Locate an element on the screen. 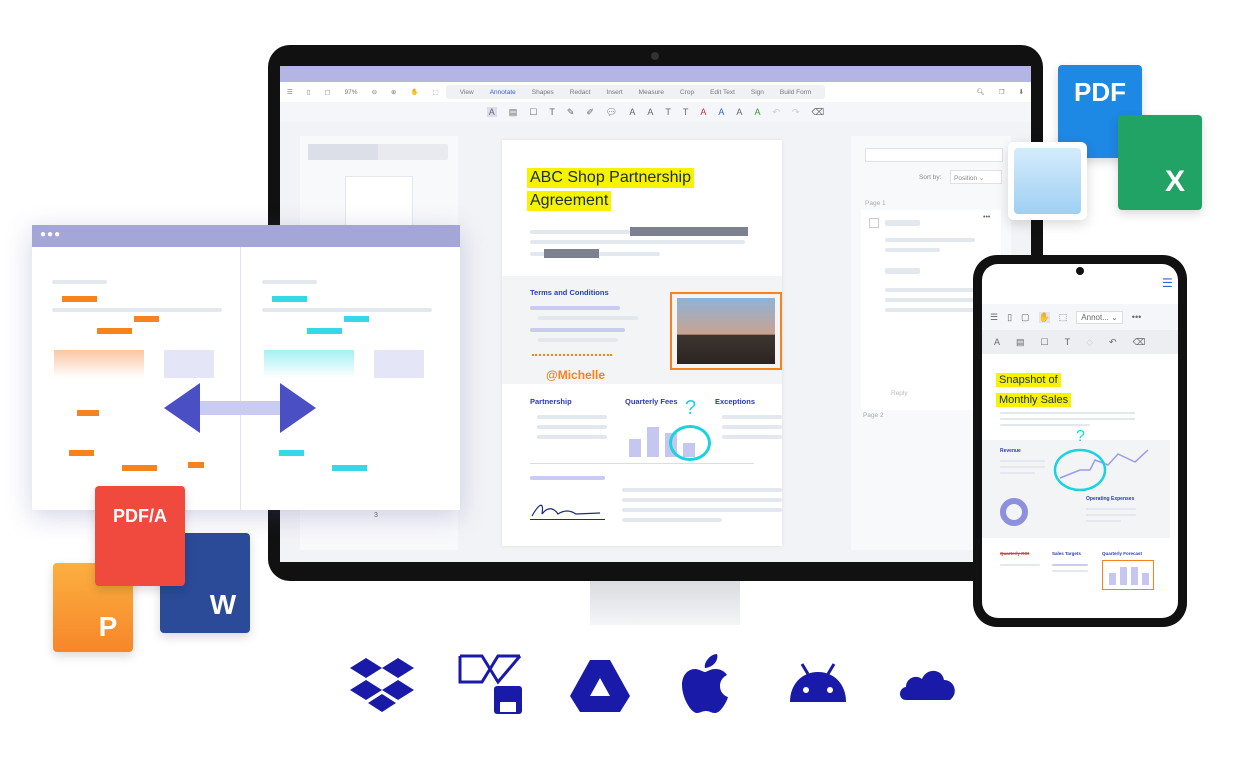  reply-button: Reply is located at coordinates (899, 393).